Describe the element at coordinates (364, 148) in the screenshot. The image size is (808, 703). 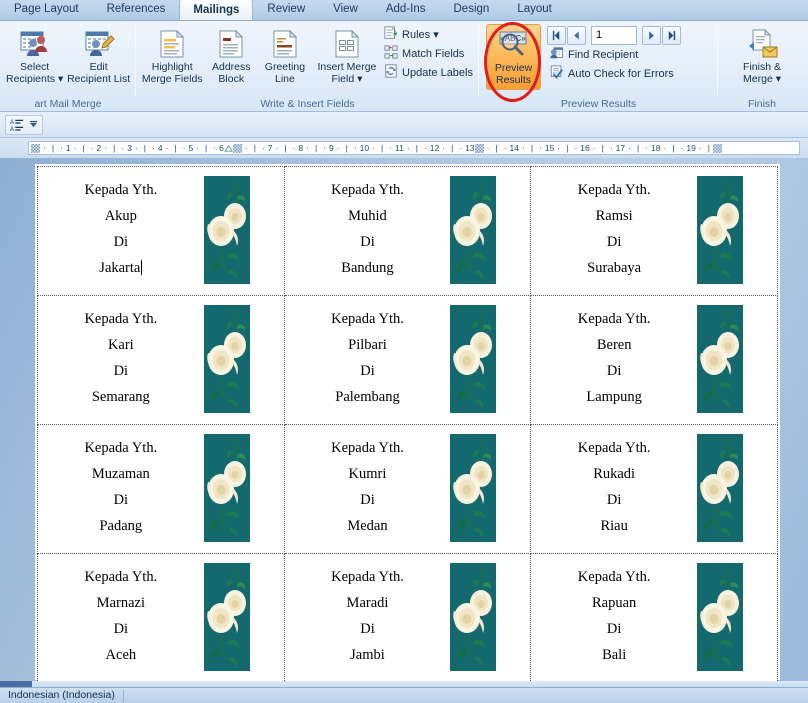
I see `ruler-tick-10: 10` at that location.